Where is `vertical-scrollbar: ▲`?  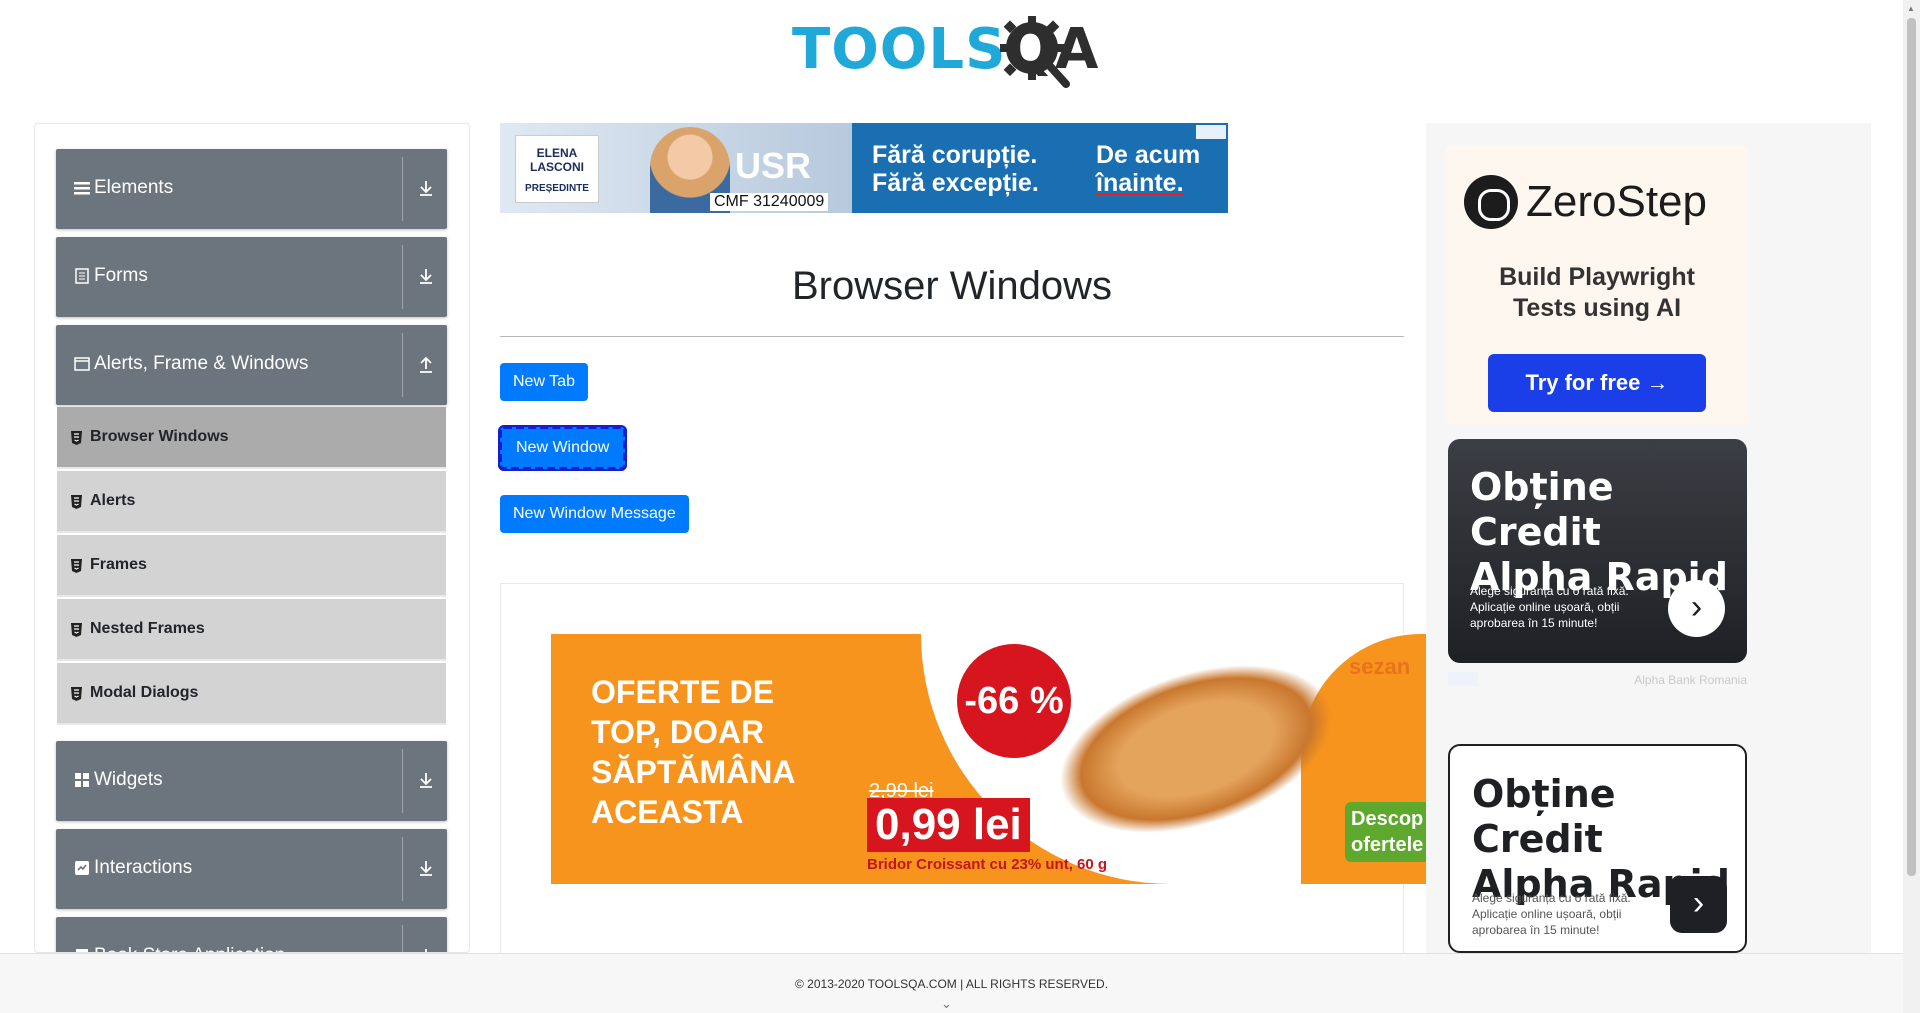
vertical-scrollbar: ▲ is located at coordinates (1911, 506).